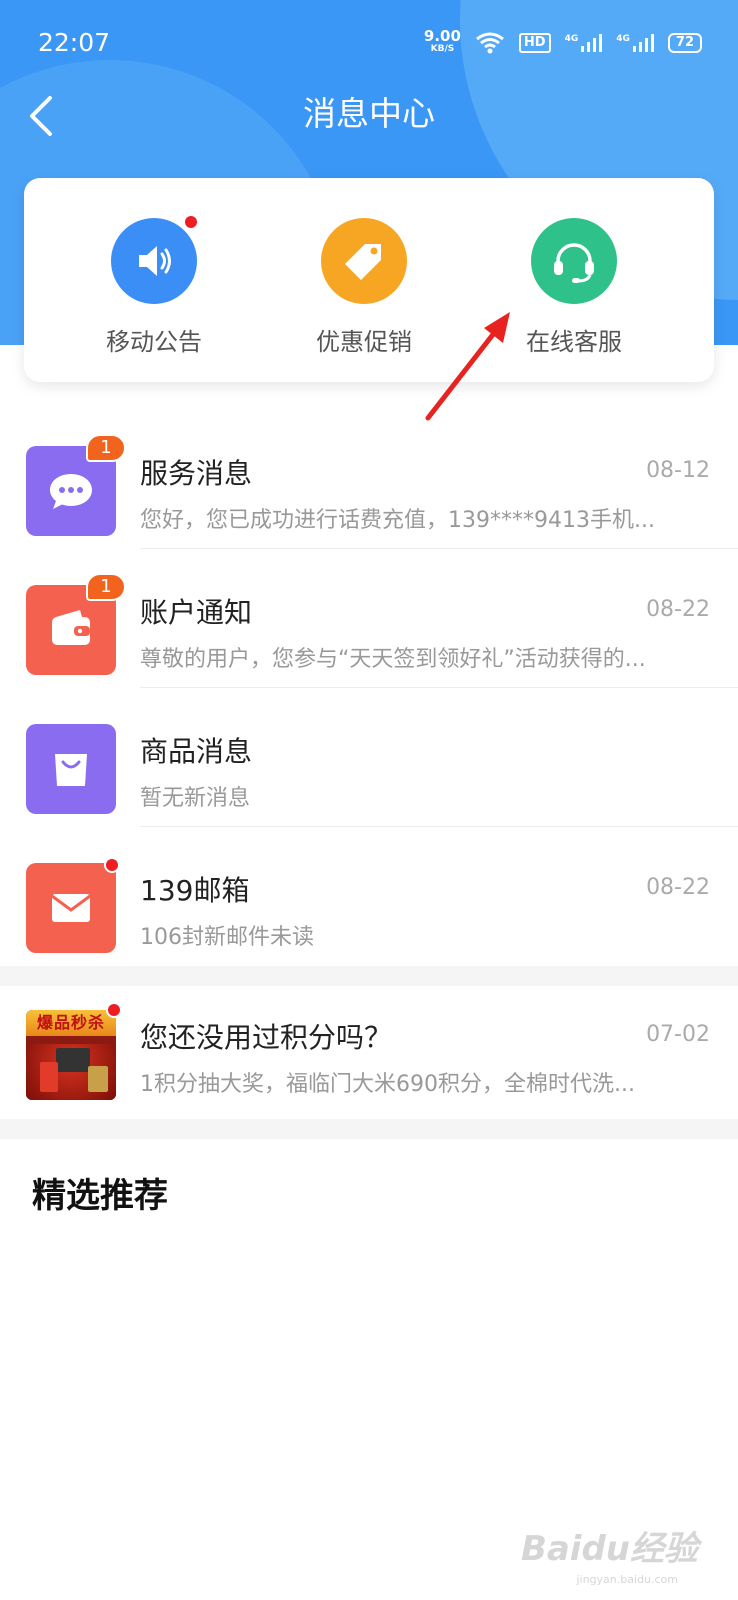  Describe the element at coordinates (364, 342) in the screenshot. I see `quick-action-label: 优惠促销` at that location.